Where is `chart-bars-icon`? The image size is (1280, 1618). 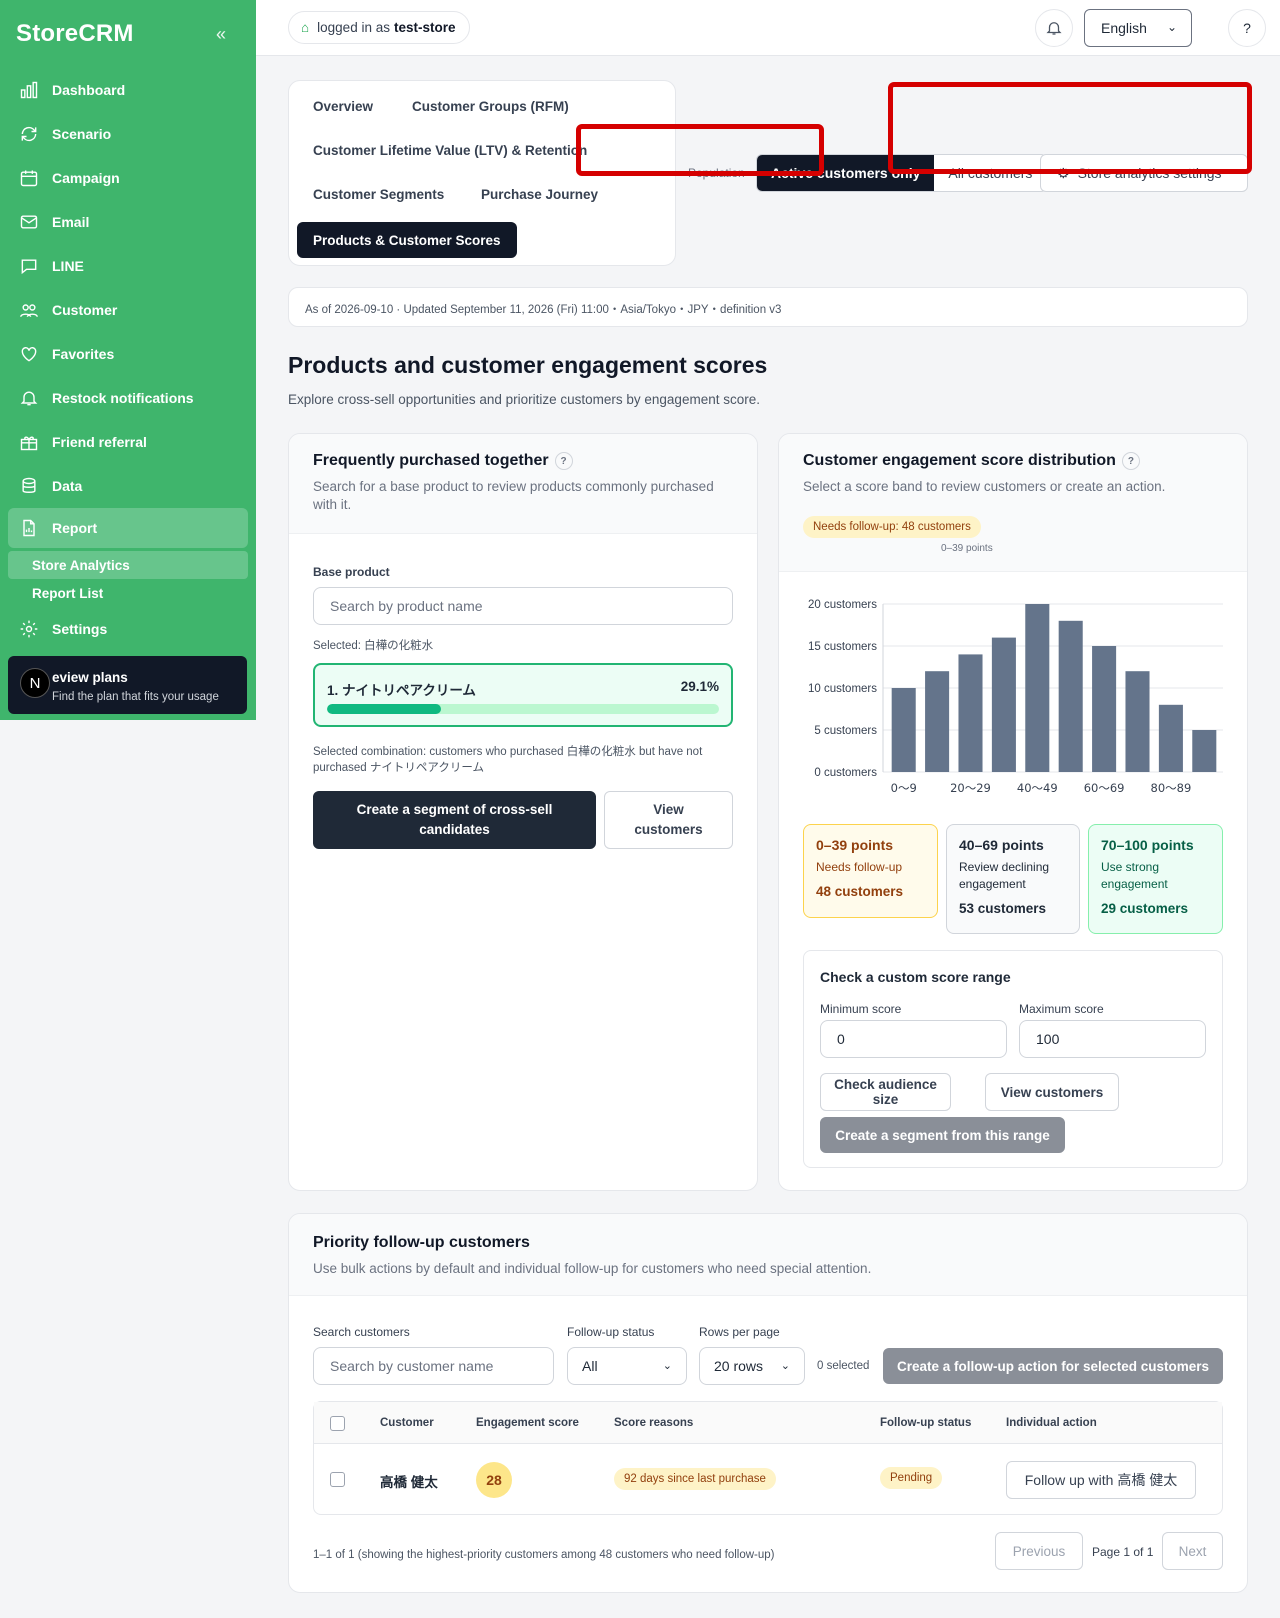
chart-bars-icon is located at coordinates (29, 90).